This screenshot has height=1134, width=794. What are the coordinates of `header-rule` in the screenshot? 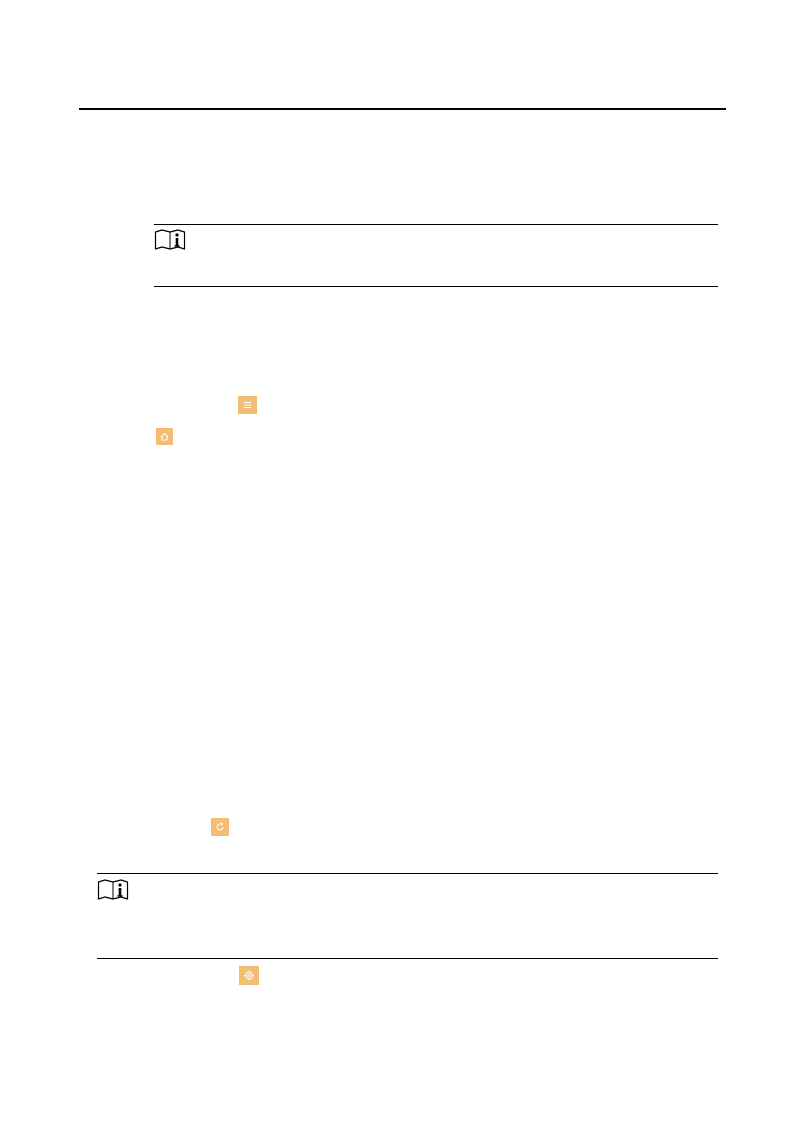 It's located at (402, 109).